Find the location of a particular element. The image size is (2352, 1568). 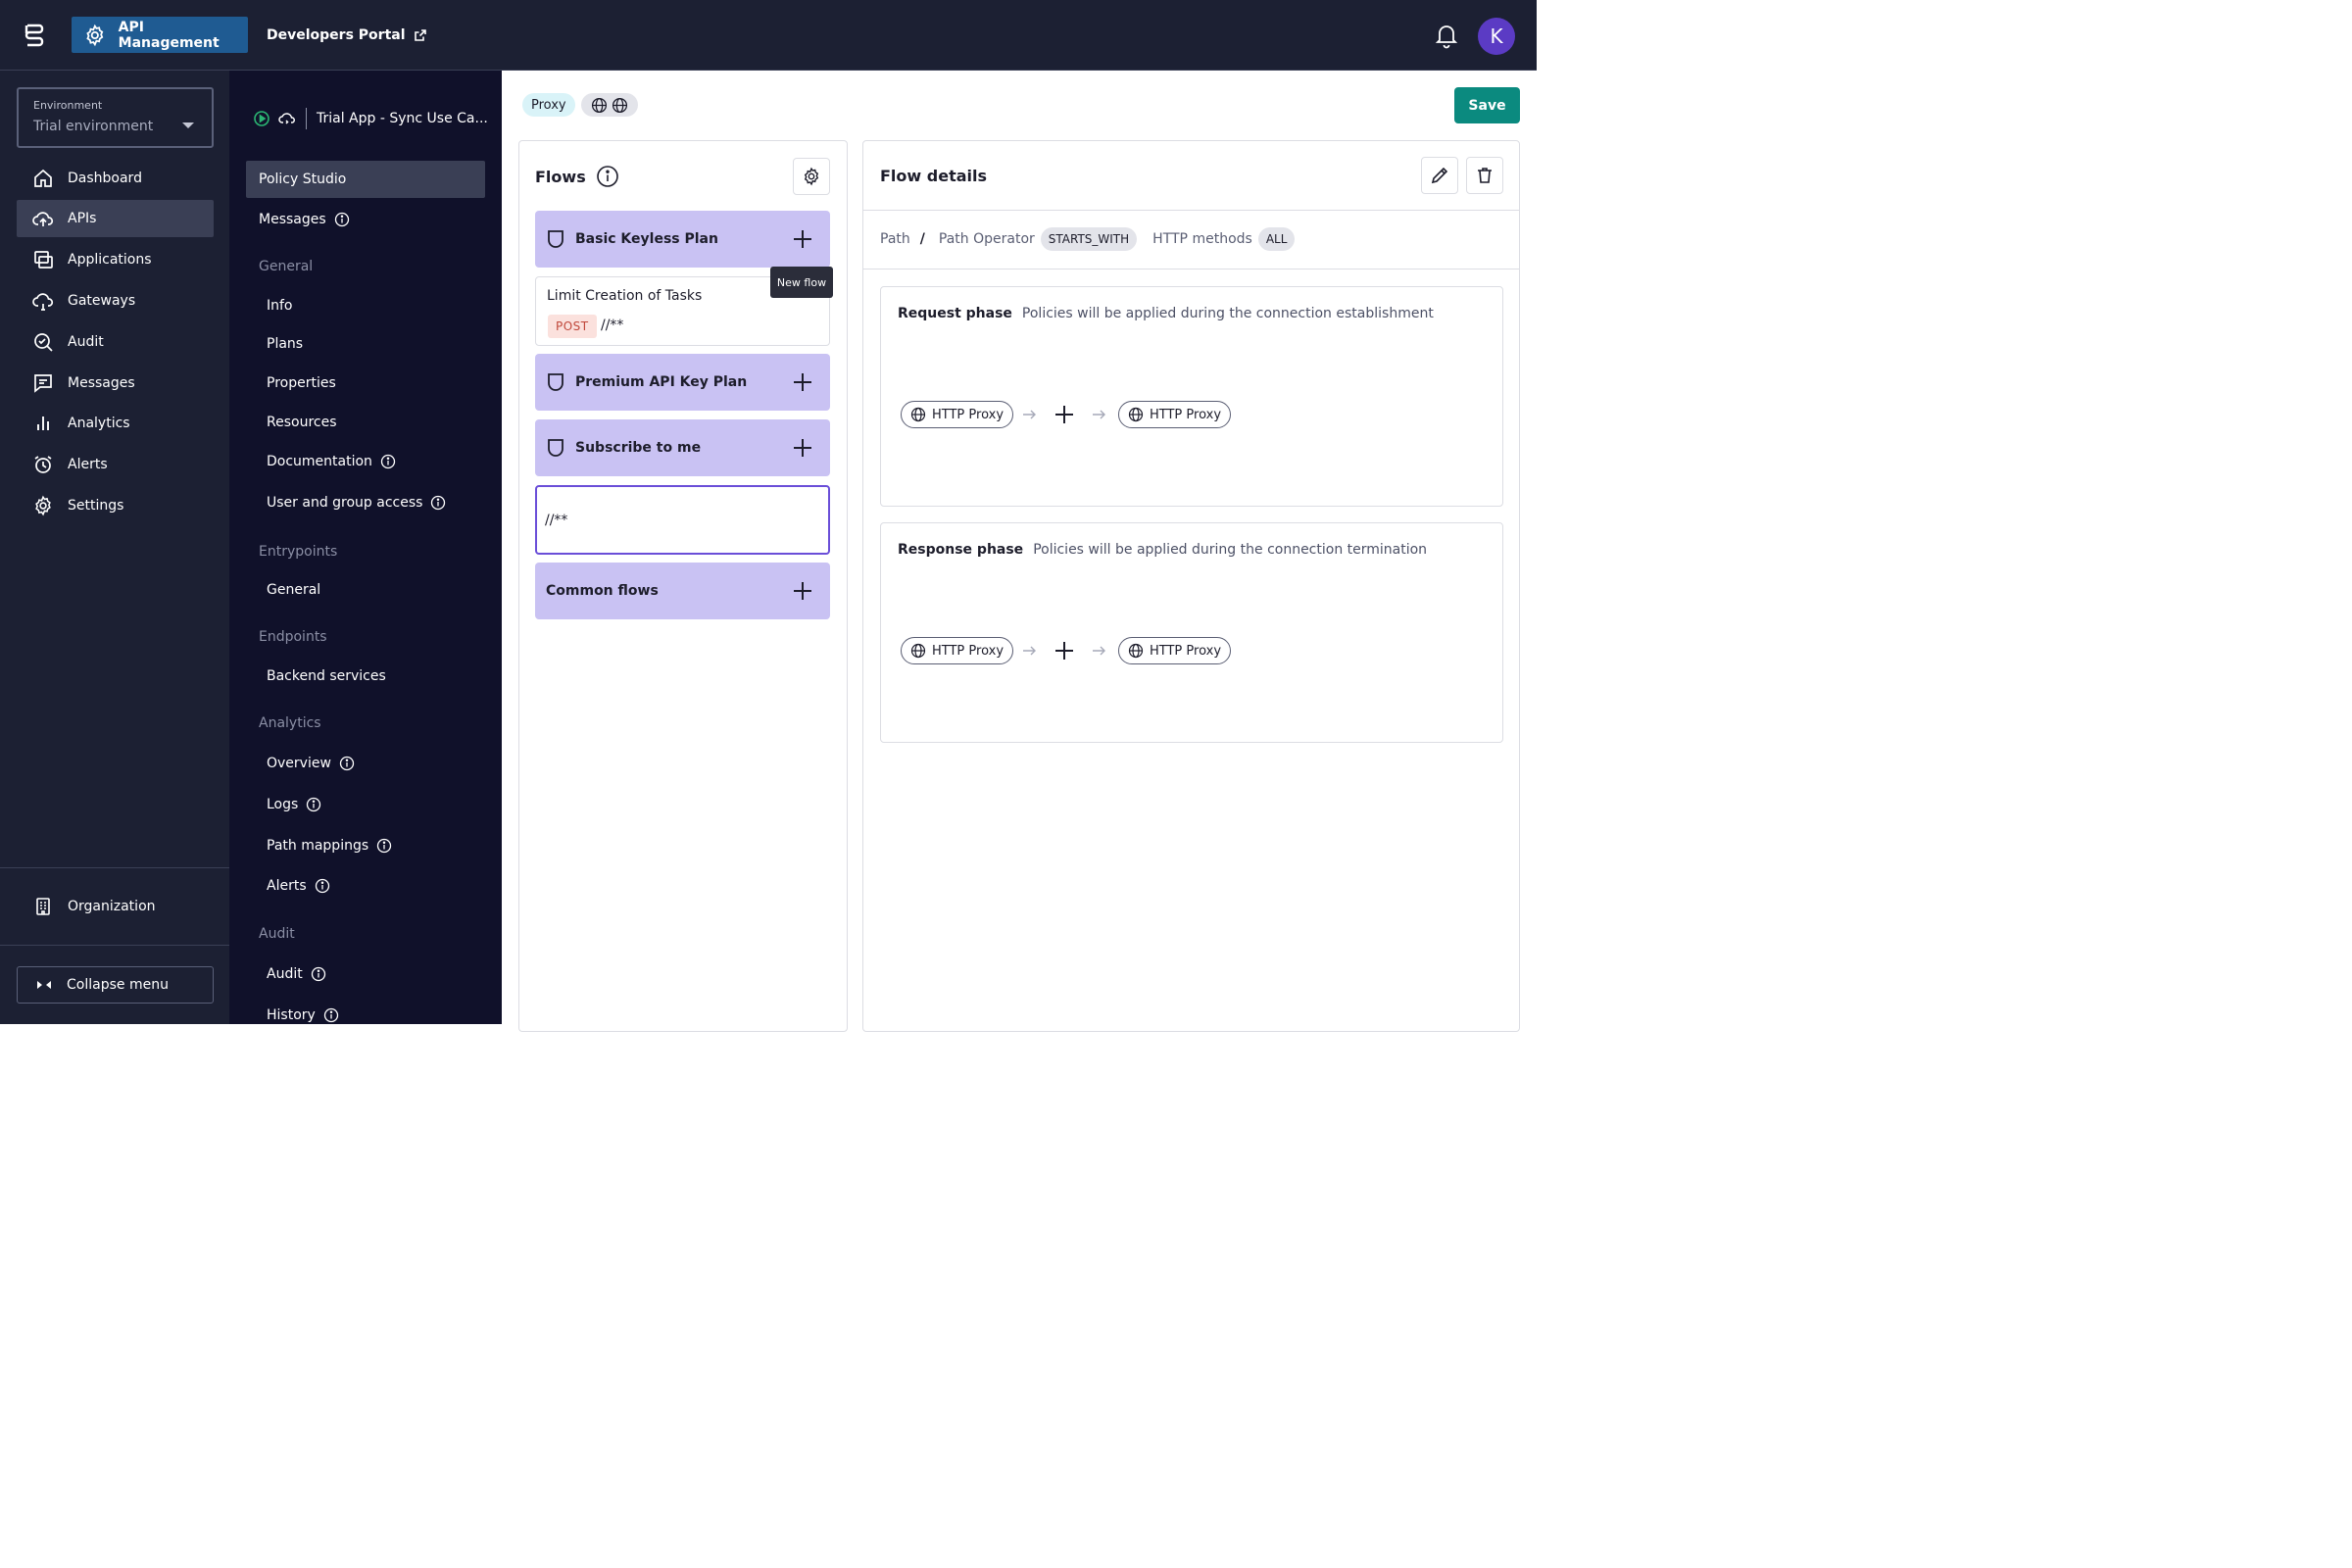

subnav-label: Audit is located at coordinates (285, 974).